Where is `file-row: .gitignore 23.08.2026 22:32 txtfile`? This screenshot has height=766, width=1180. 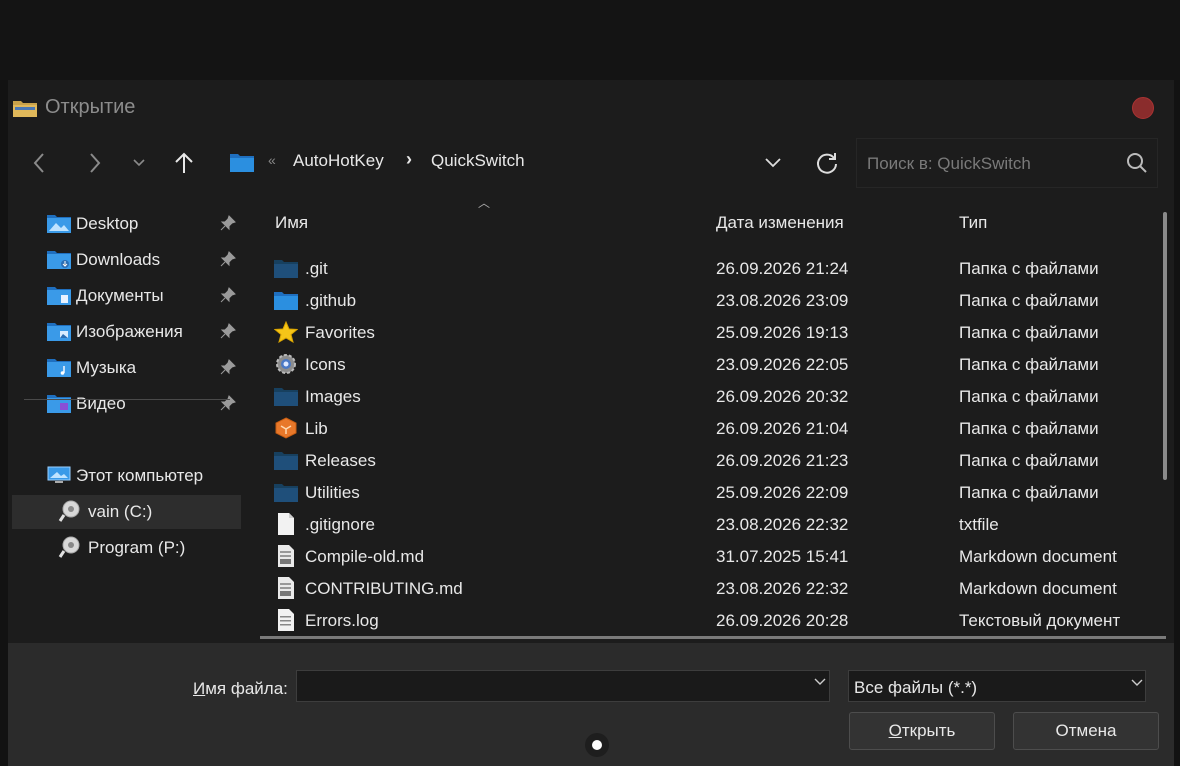 file-row: .gitignore 23.08.2026 22:32 txtfile is located at coordinates (705, 524).